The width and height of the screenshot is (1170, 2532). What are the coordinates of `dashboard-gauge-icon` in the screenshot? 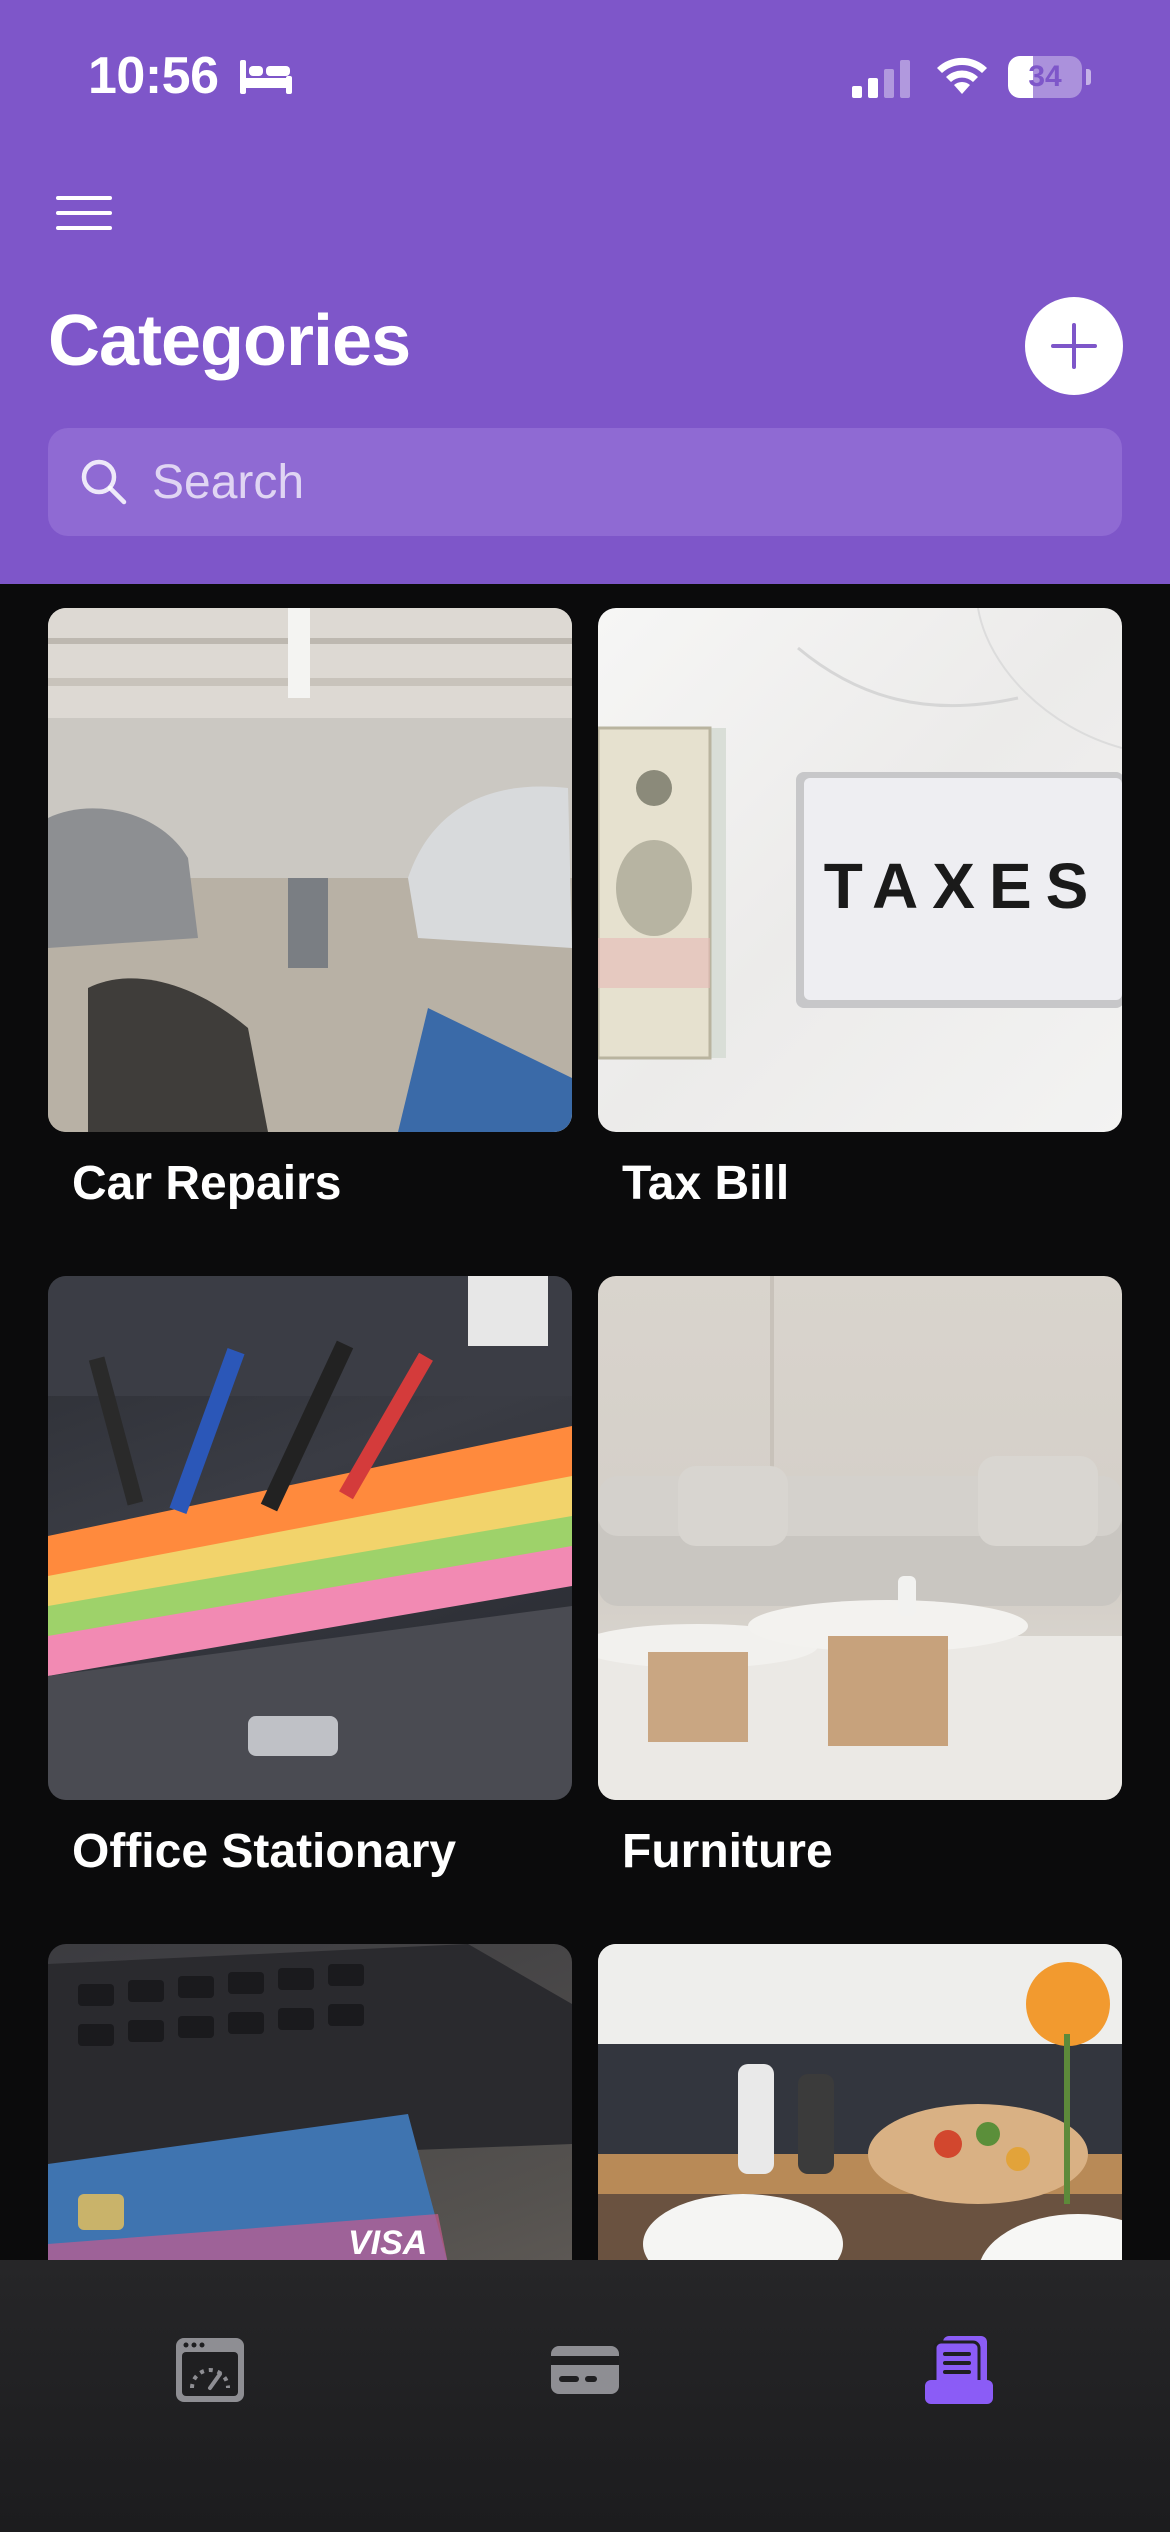 It's located at (210, 2370).